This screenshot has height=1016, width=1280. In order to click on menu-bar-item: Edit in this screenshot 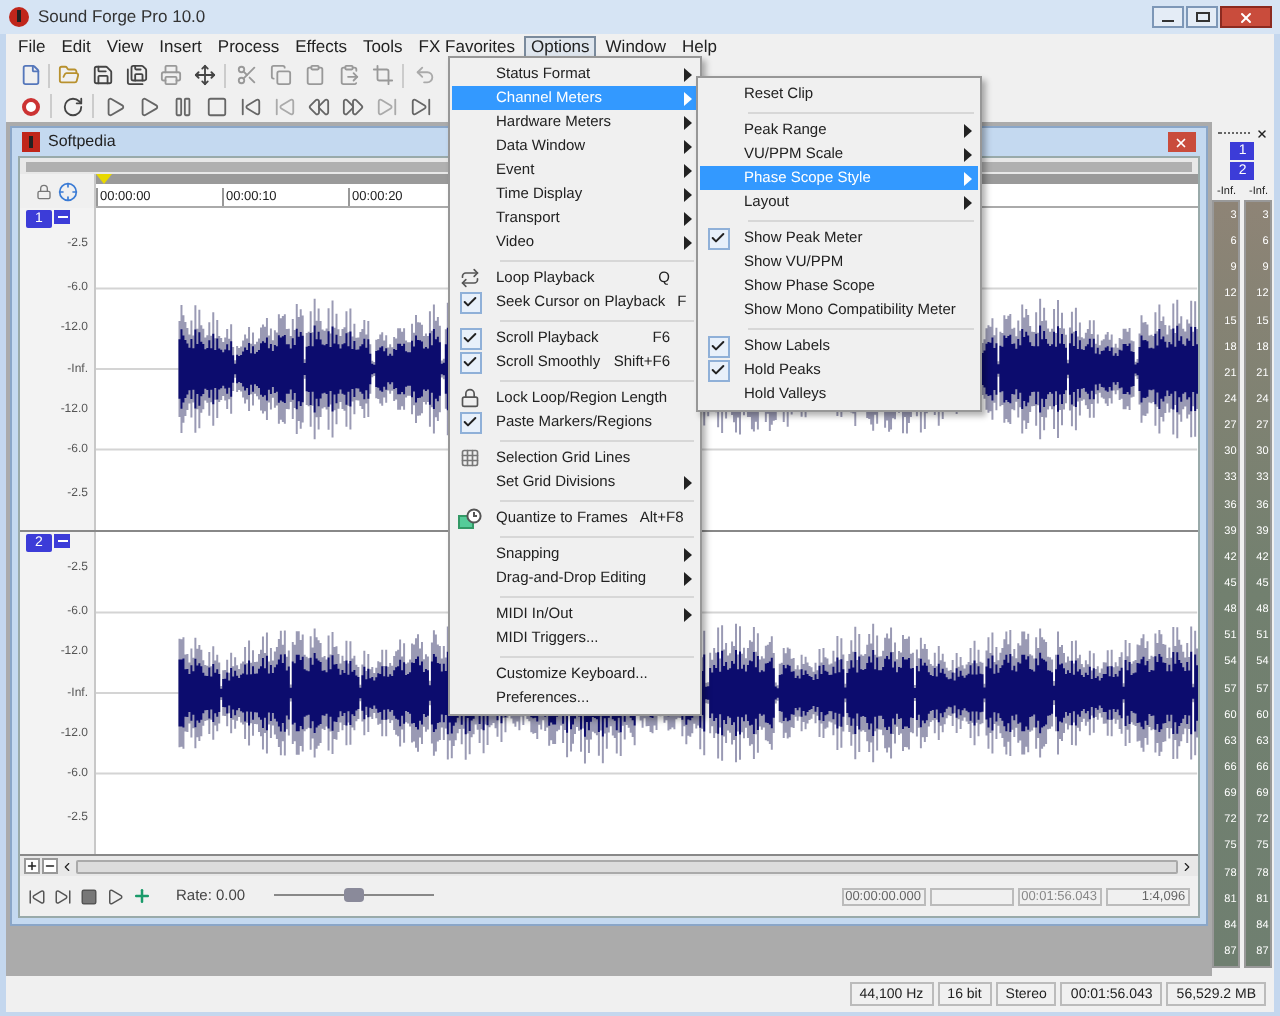, I will do `click(76, 46)`.